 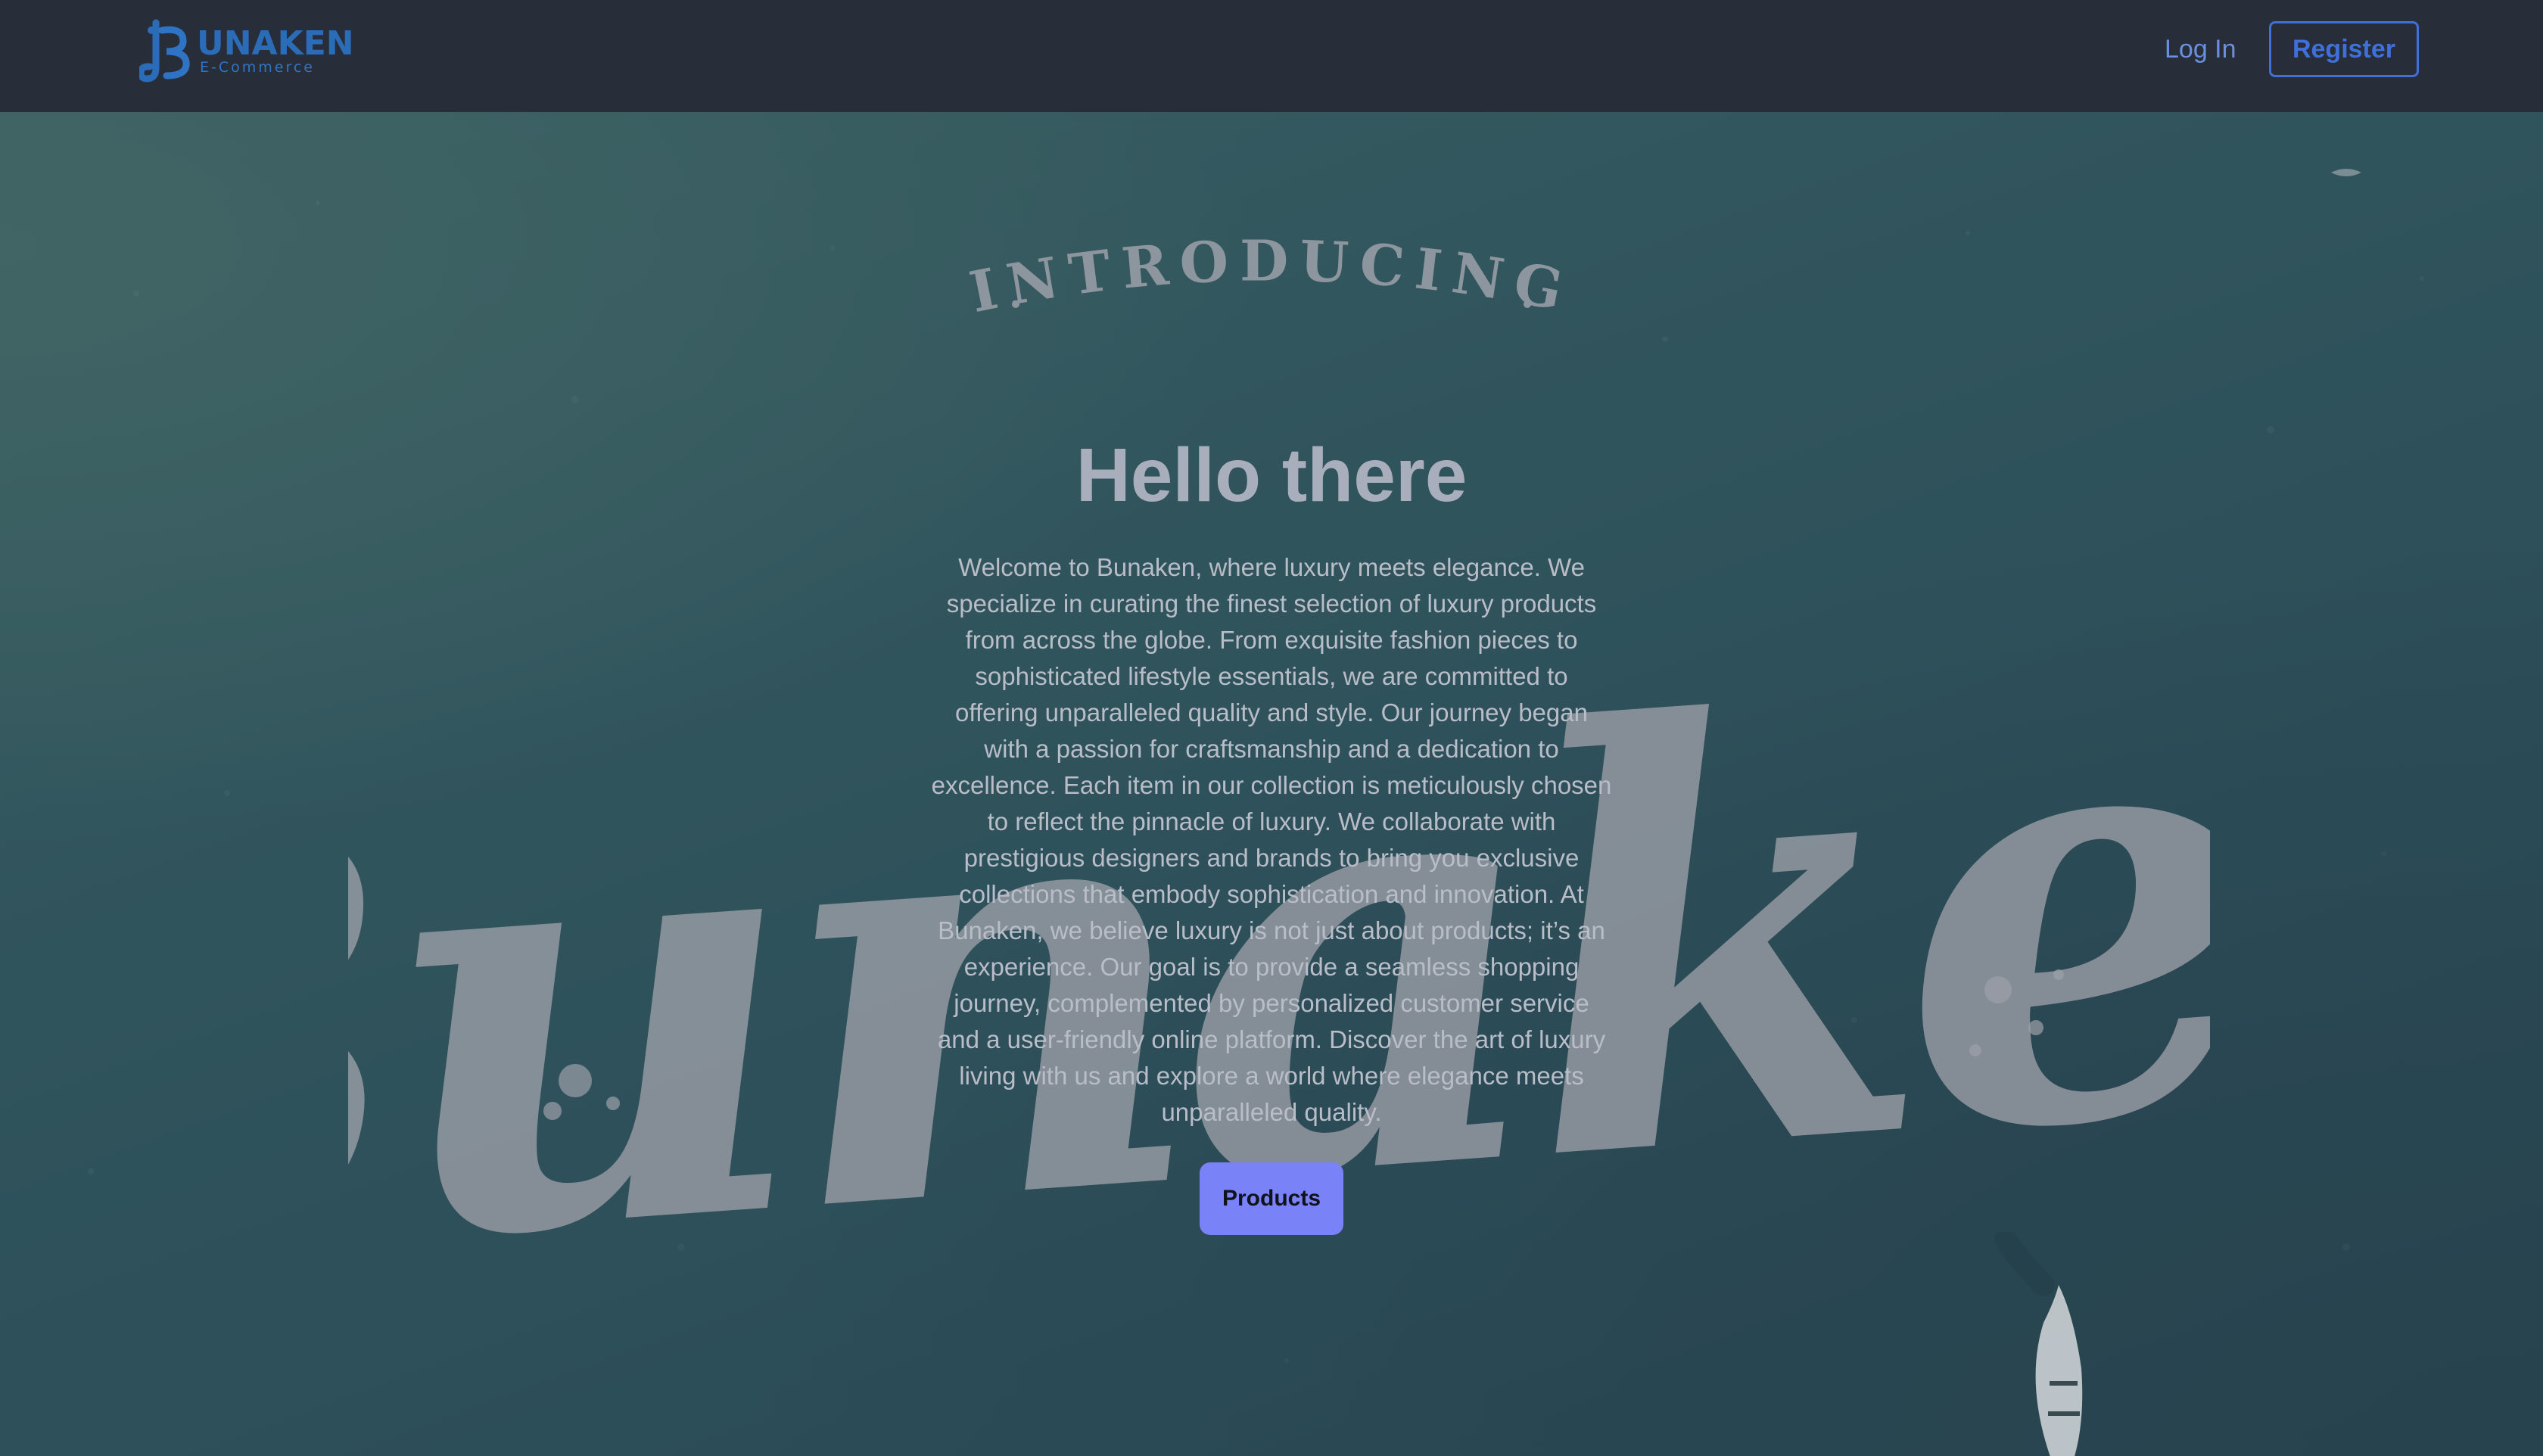 I want to click on brand-logo: UNAKEN E-Commerce, so click(x=246, y=49).